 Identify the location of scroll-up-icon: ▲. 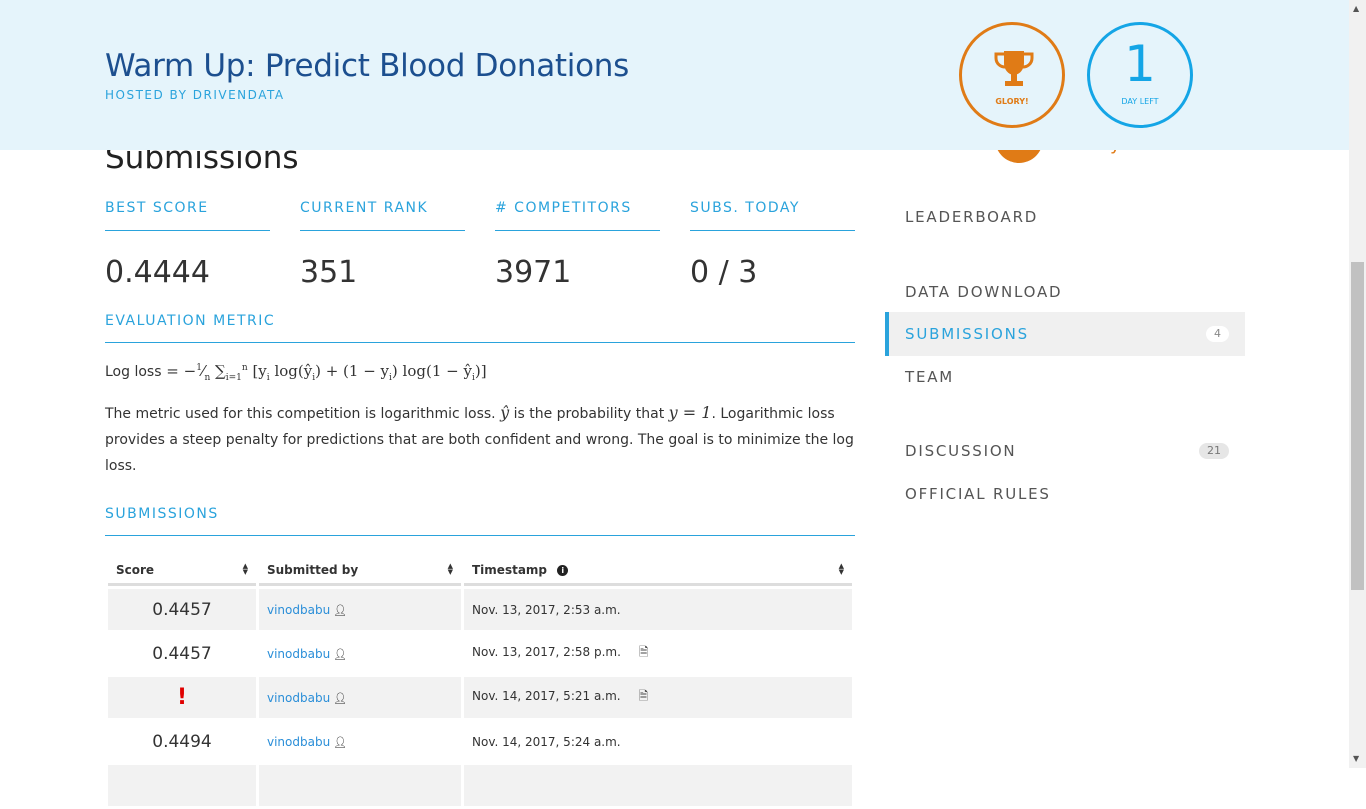
(1356, 8).